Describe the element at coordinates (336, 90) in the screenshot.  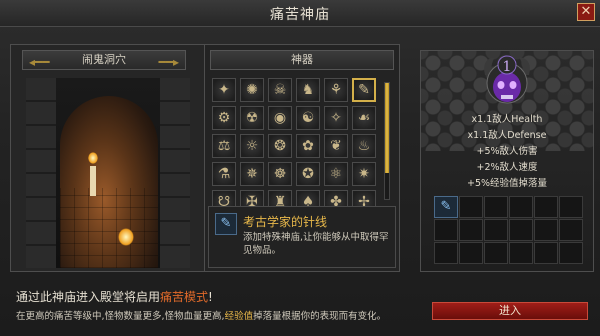
I see `relic-slot: ⚘` at that location.